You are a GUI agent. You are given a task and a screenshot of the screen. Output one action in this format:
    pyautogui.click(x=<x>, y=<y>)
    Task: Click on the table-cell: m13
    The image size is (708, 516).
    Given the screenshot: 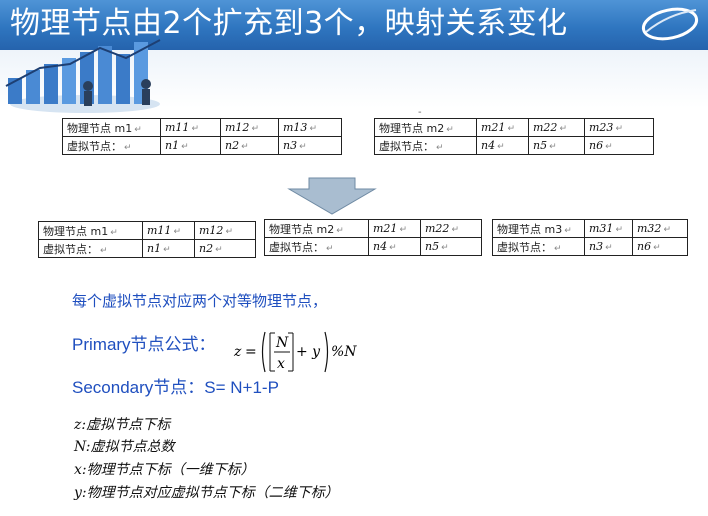 What is the action you would take?
    pyautogui.click(x=295, y=127)
    